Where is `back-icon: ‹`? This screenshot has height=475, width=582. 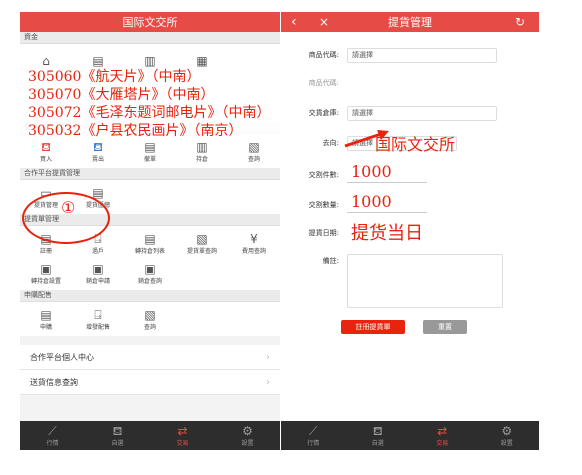
back-icon: ‹ is located at coordinates (294, 22).